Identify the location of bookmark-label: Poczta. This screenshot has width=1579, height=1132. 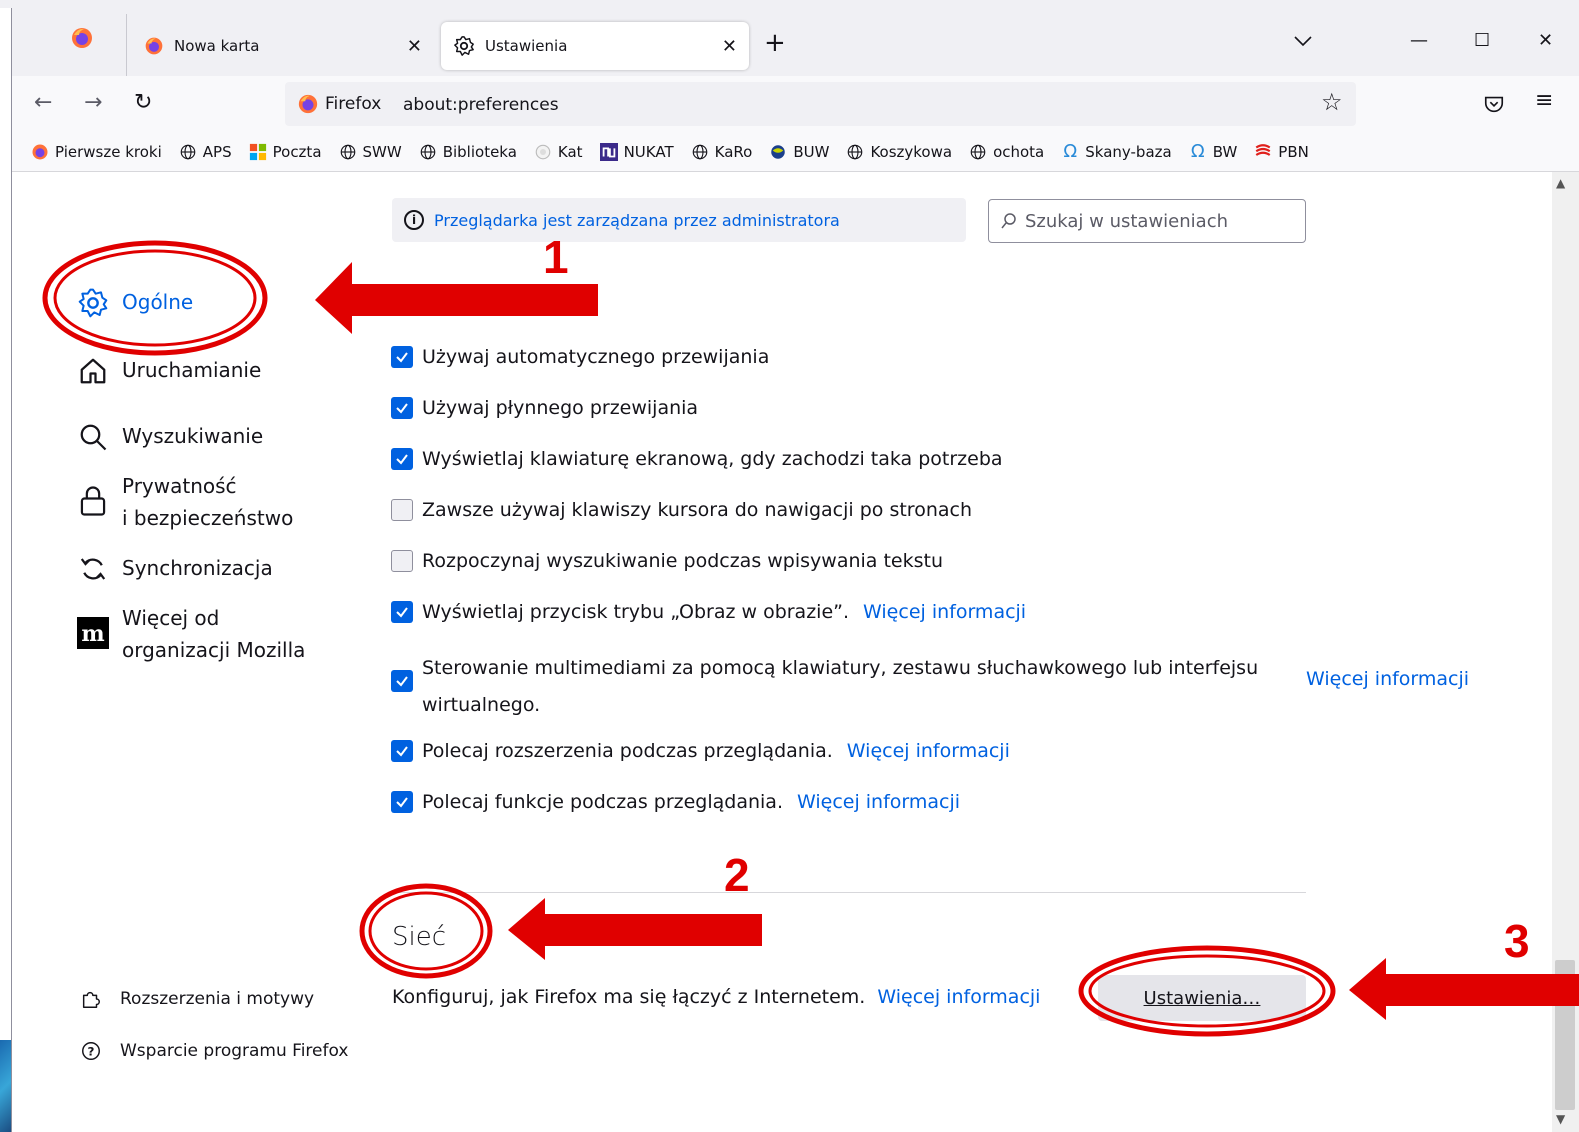
(297, 151).